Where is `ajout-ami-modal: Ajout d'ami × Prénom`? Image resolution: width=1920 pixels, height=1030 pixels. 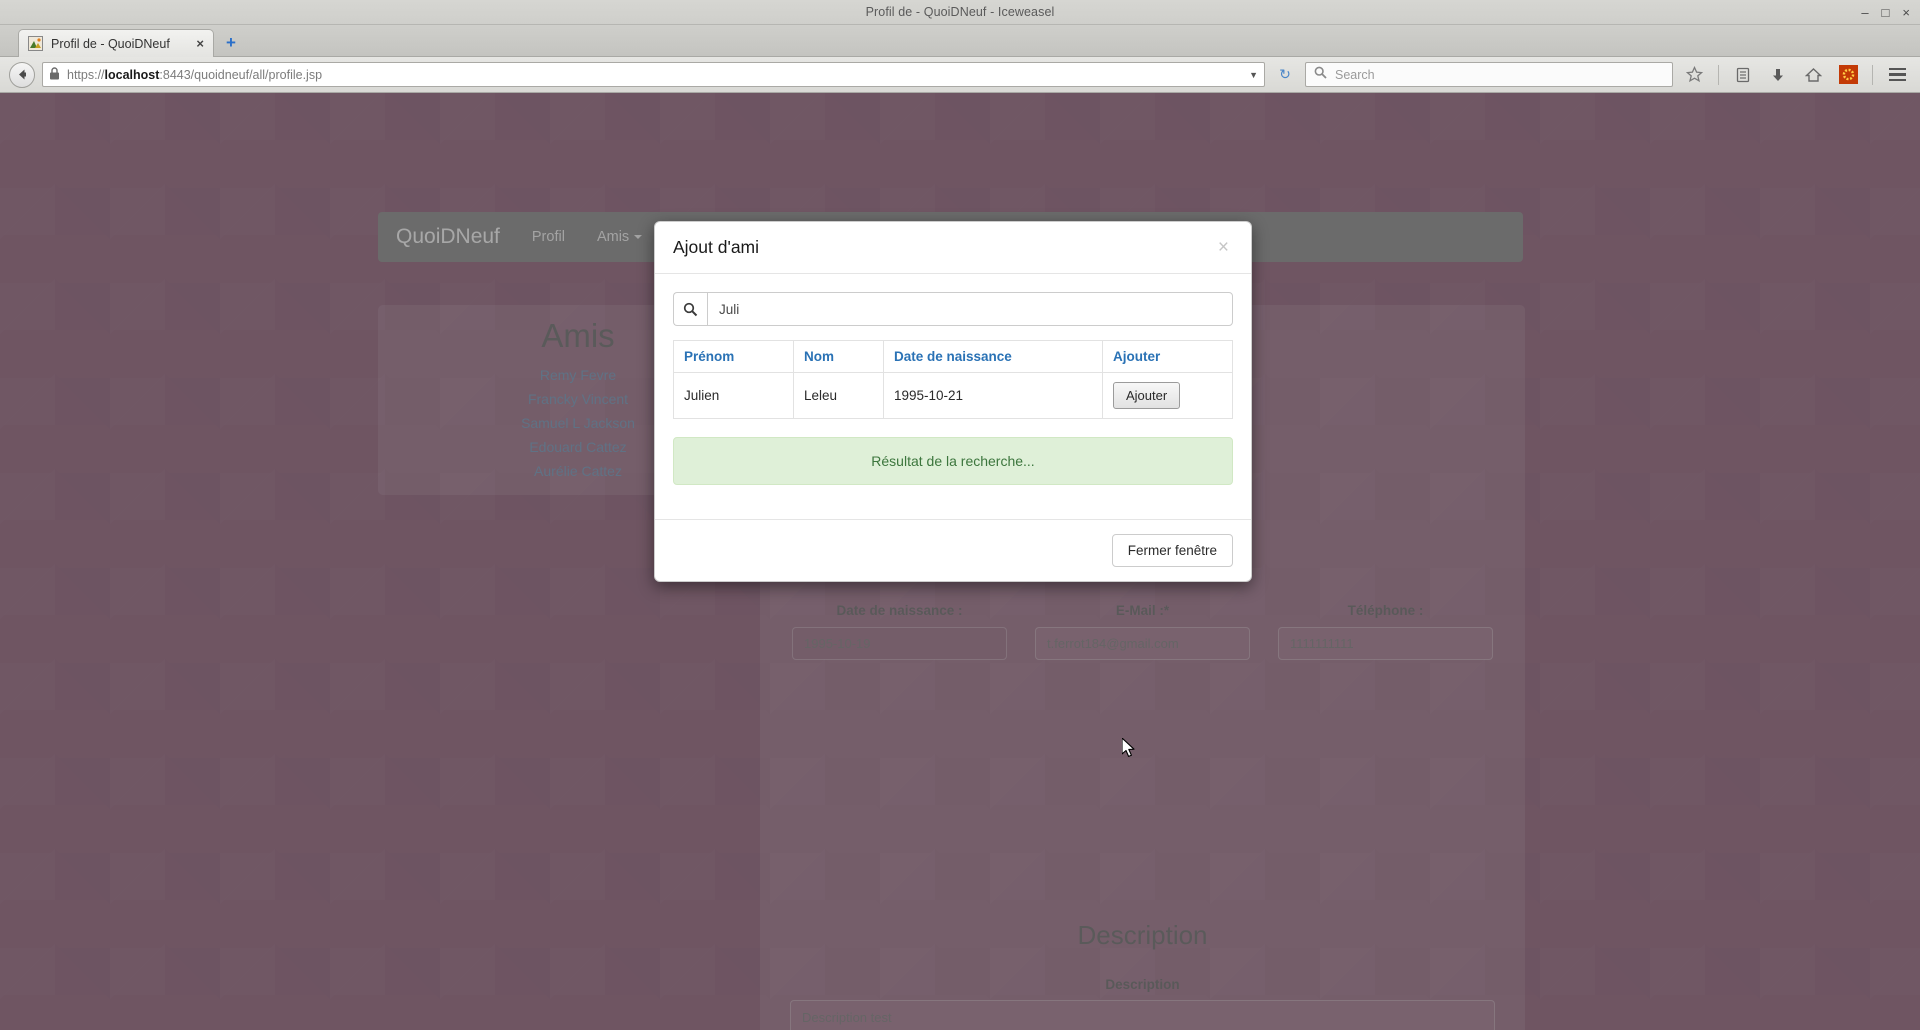 ajout-ami-modal: Ajout d'ami × Prénom is located at coordinates (953, 401).